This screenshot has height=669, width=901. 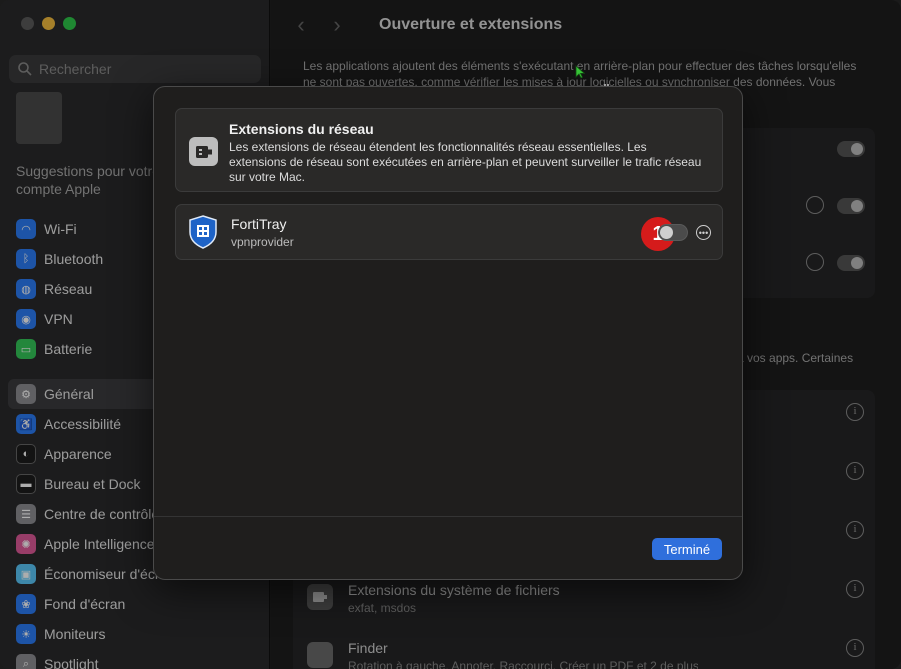 What do you see at coordinates (448, 516) in the screenshot?
I see `divider` at bounding box center [448, 516].